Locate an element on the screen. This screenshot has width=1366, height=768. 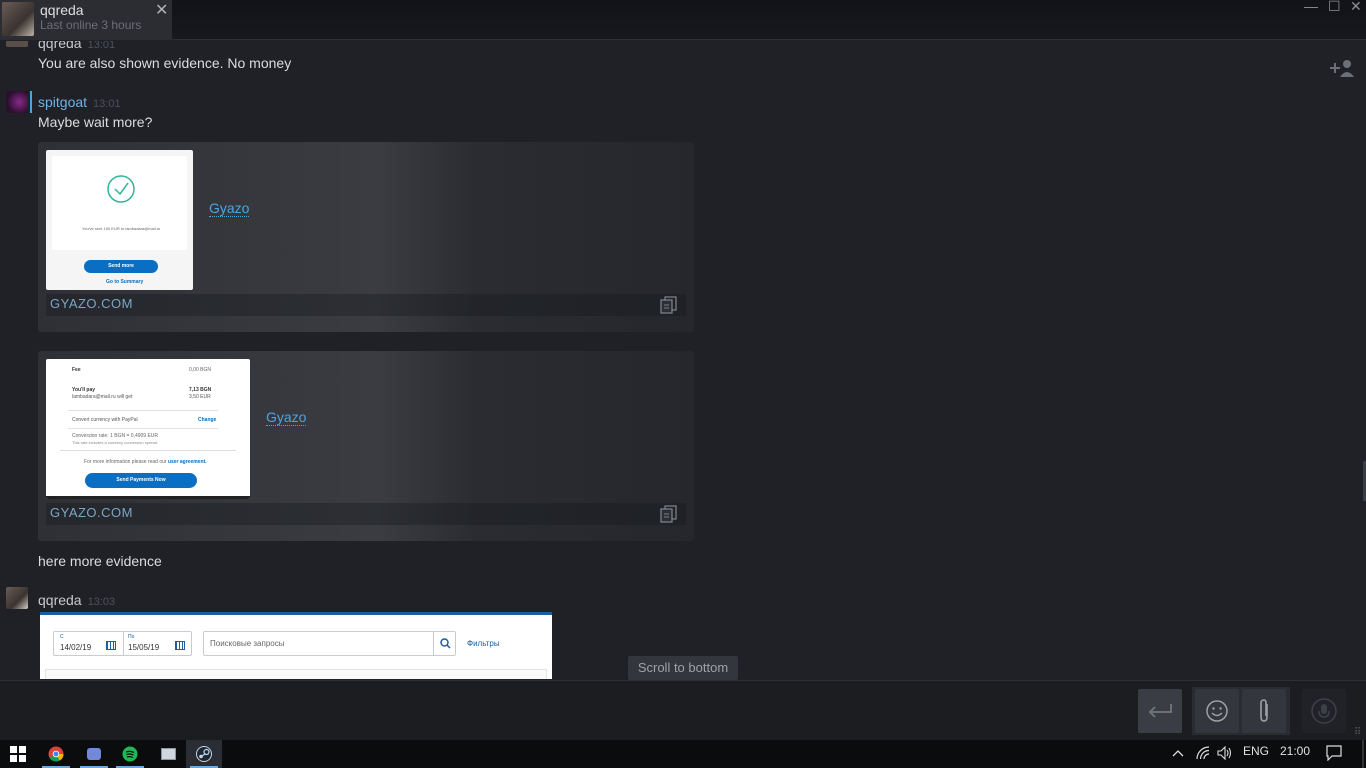
thumb-link: Go to Summary is located at coordinates (125, 282).